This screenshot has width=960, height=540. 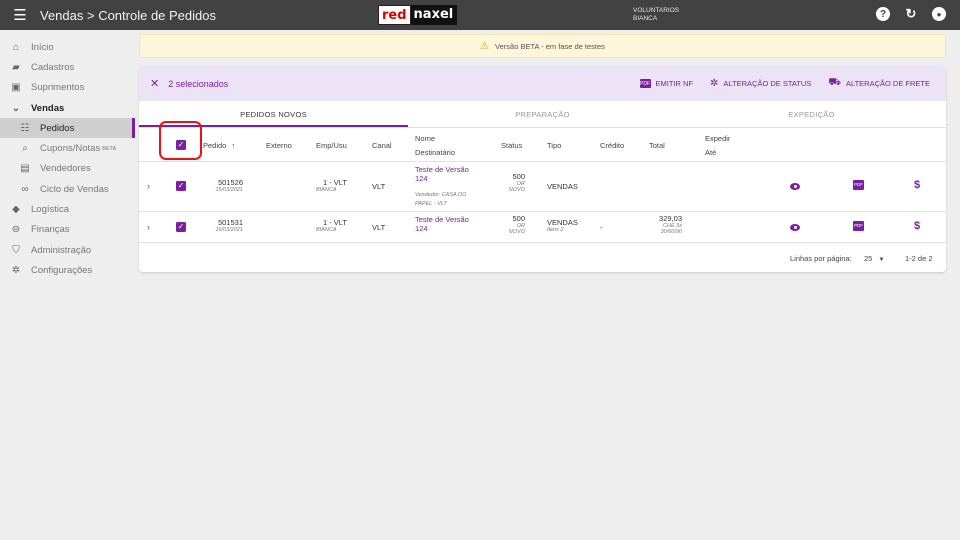 What do you see at coordinates (198, 83) in the screenshot?
I see `selected-count: 2 selecionados` at bounding box center [198, 83].